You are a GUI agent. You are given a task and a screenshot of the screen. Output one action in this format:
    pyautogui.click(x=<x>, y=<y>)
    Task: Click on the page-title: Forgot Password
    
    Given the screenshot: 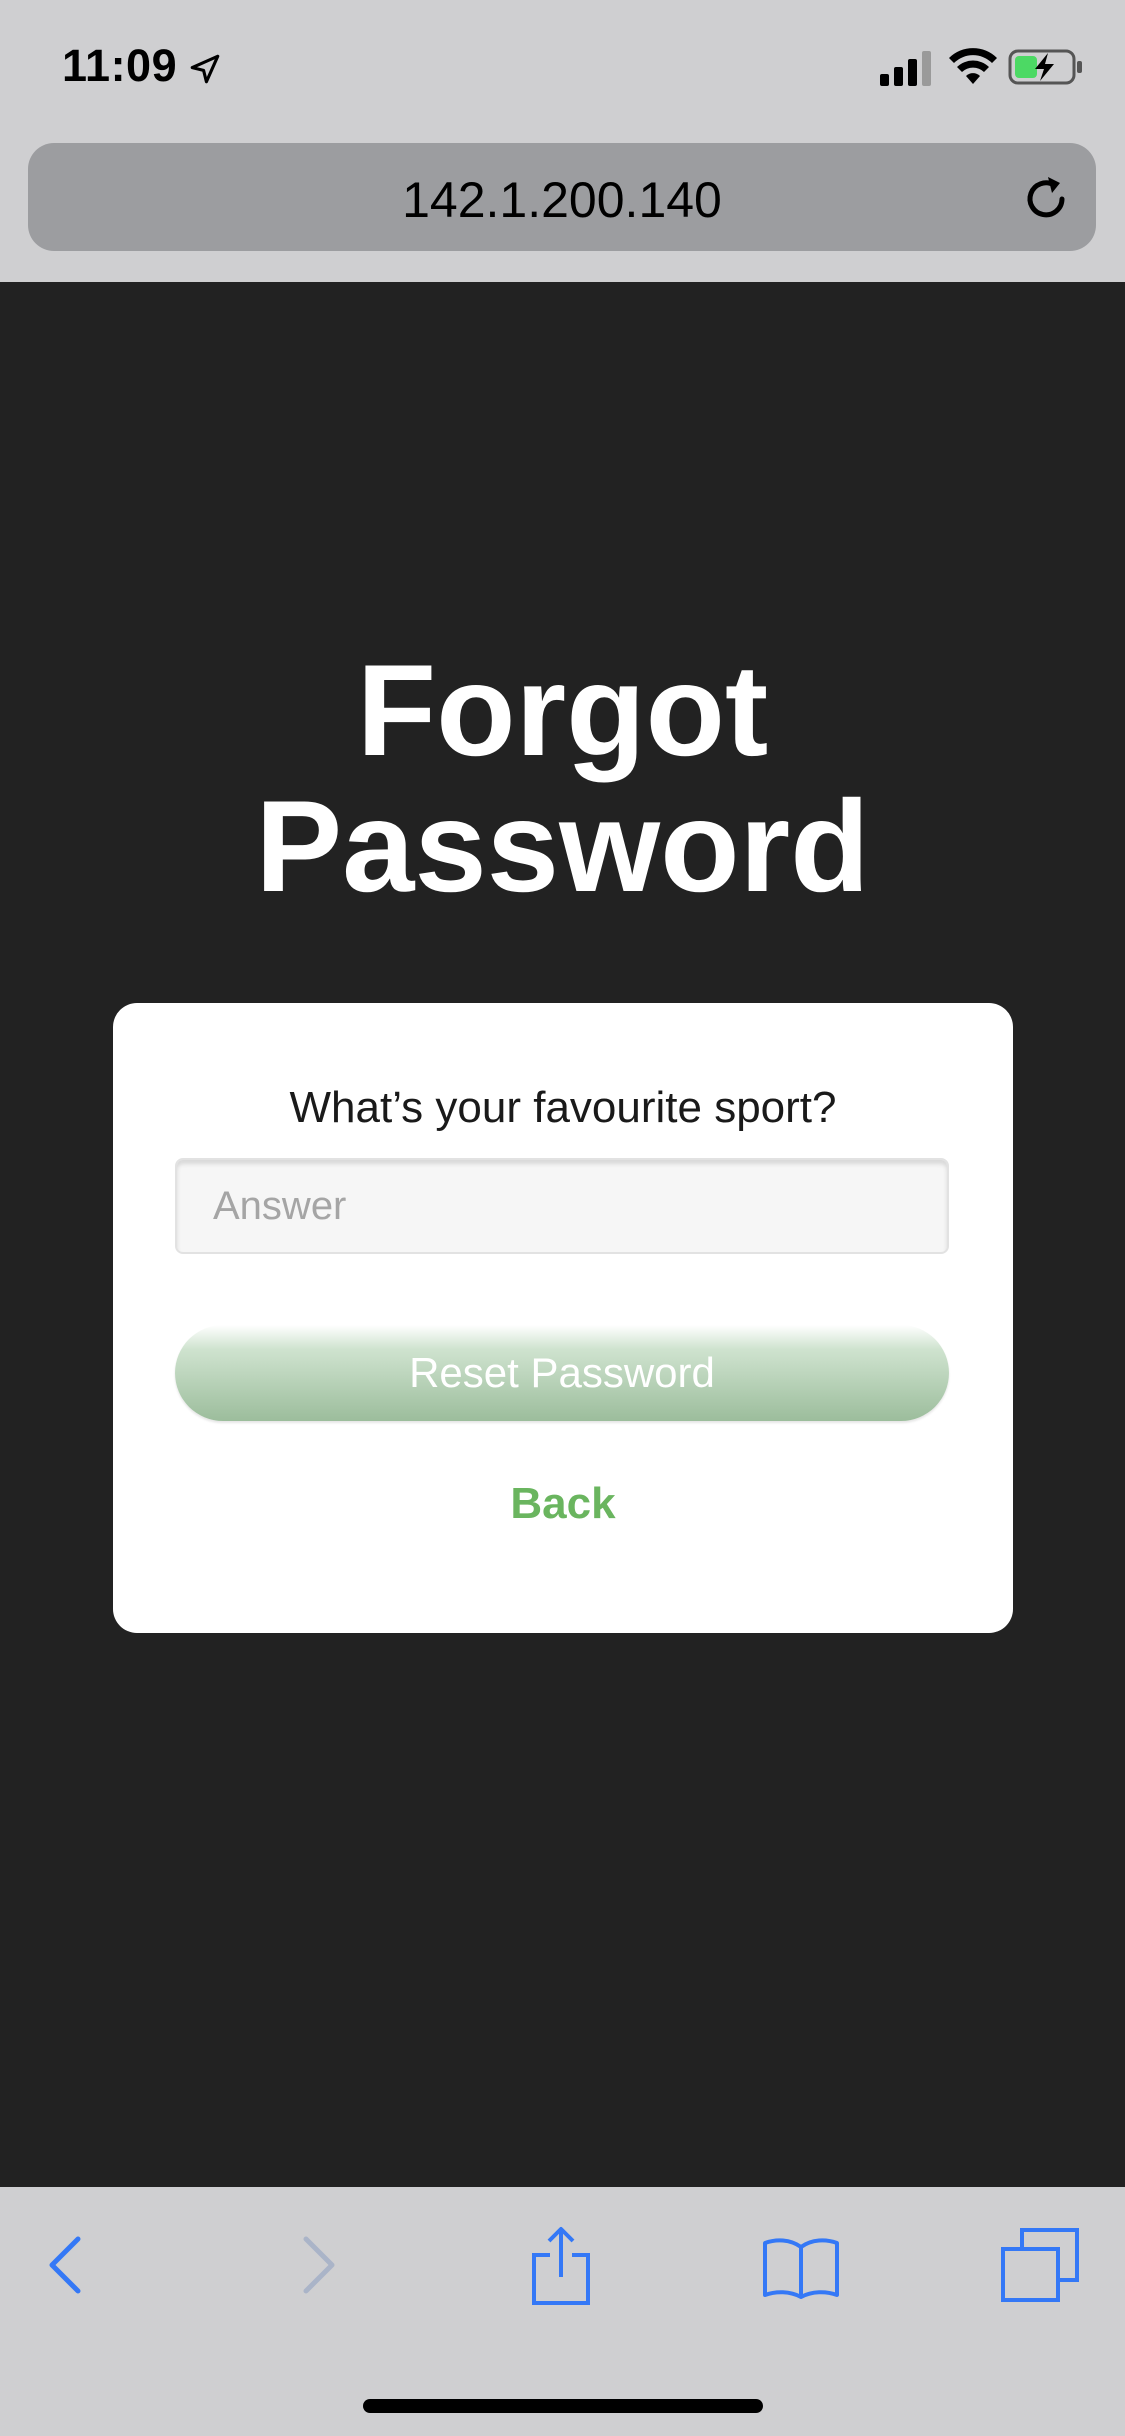 What is the action you would take?
    pyautogui.click(x=562, y=778)
    